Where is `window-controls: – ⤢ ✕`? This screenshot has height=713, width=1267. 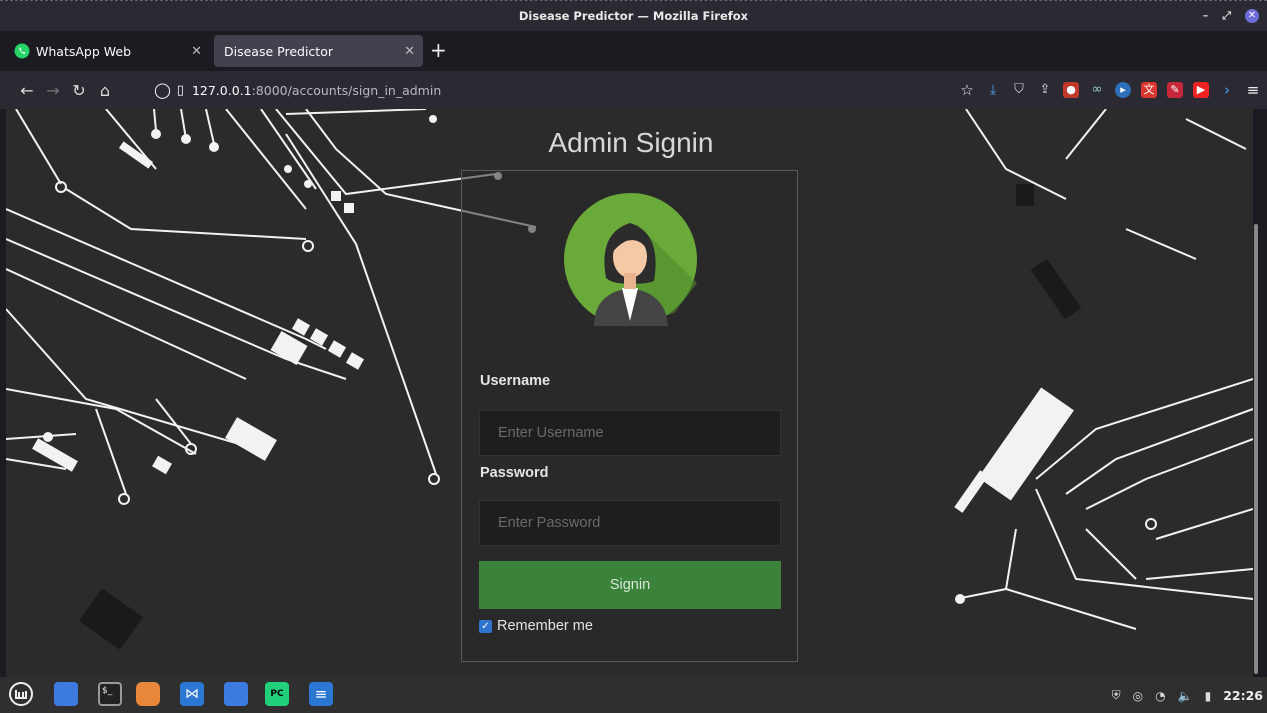 window-controls: – ⤢ ✕ is located at coordinates (1231, 16).